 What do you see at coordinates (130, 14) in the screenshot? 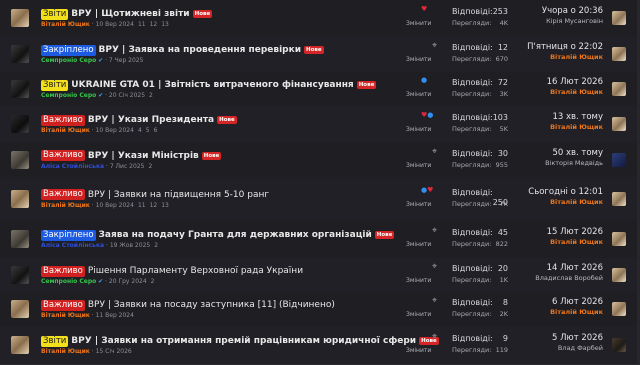
I see `thread-title: ВРУ | Щотижневі звіти` at bounding box center [130, 14].